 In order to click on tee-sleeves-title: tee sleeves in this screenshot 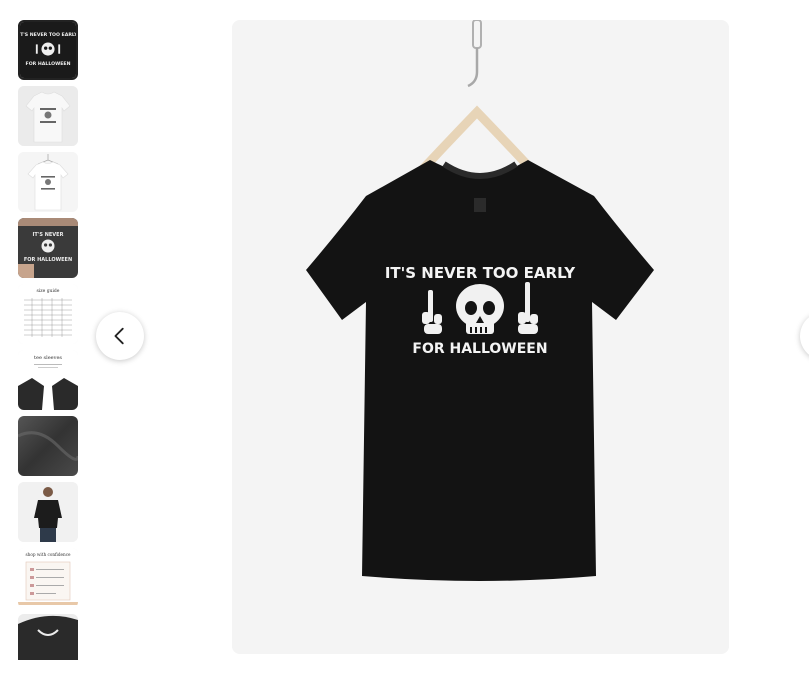, I will do `click(48, 358)`.